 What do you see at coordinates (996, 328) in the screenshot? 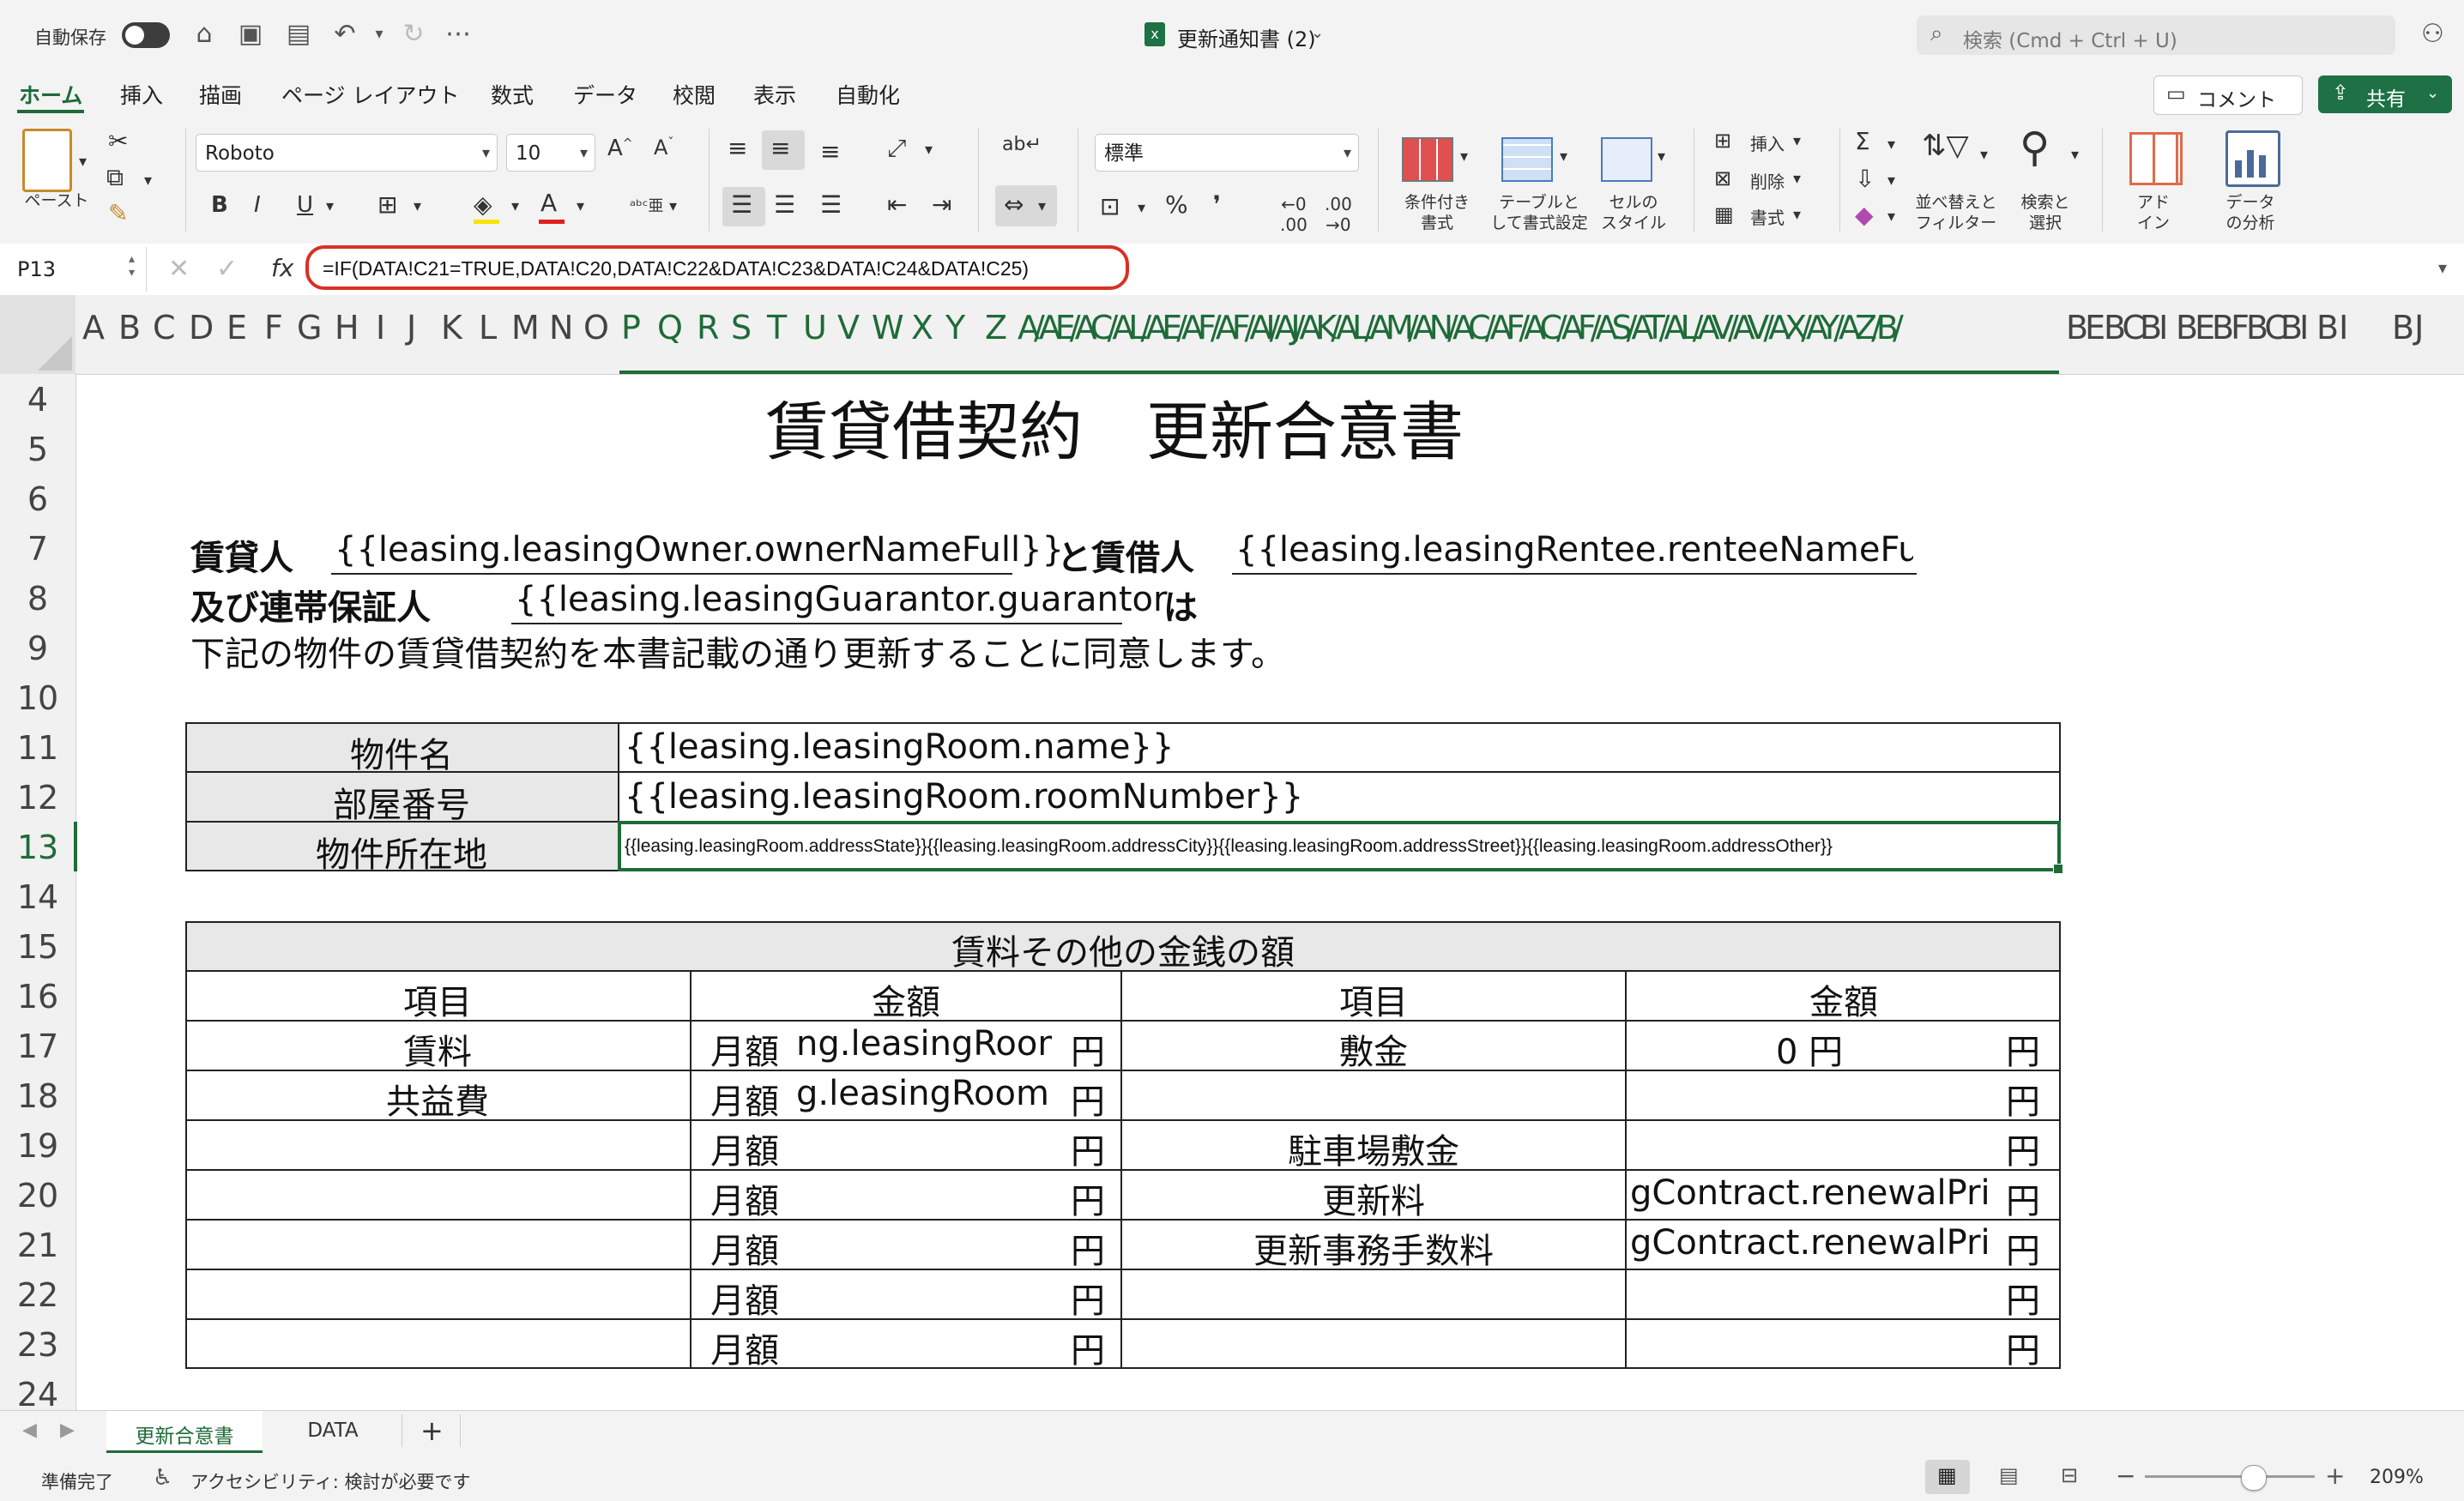
I see `column-header-selected: Z` at bounding box center [996, 328].